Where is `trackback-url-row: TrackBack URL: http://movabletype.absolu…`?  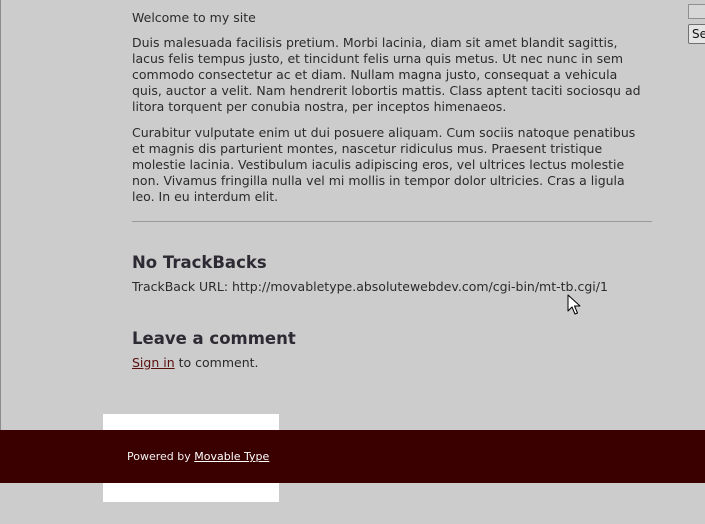 trackback-url-row: TrackBack URL: http://movabletype.absolu… is located at coordinates (370, 287).